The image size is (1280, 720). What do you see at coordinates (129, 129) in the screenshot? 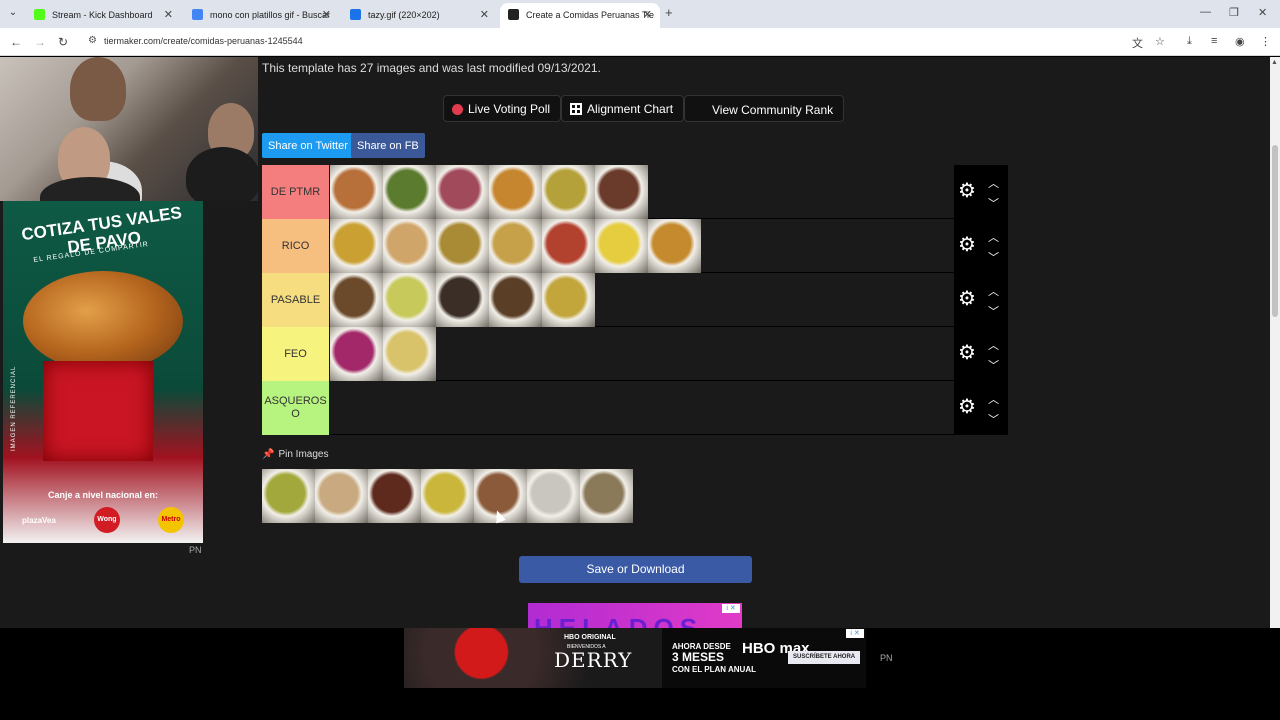
I see `webcam-overlay` at bounding box center [129, 129].